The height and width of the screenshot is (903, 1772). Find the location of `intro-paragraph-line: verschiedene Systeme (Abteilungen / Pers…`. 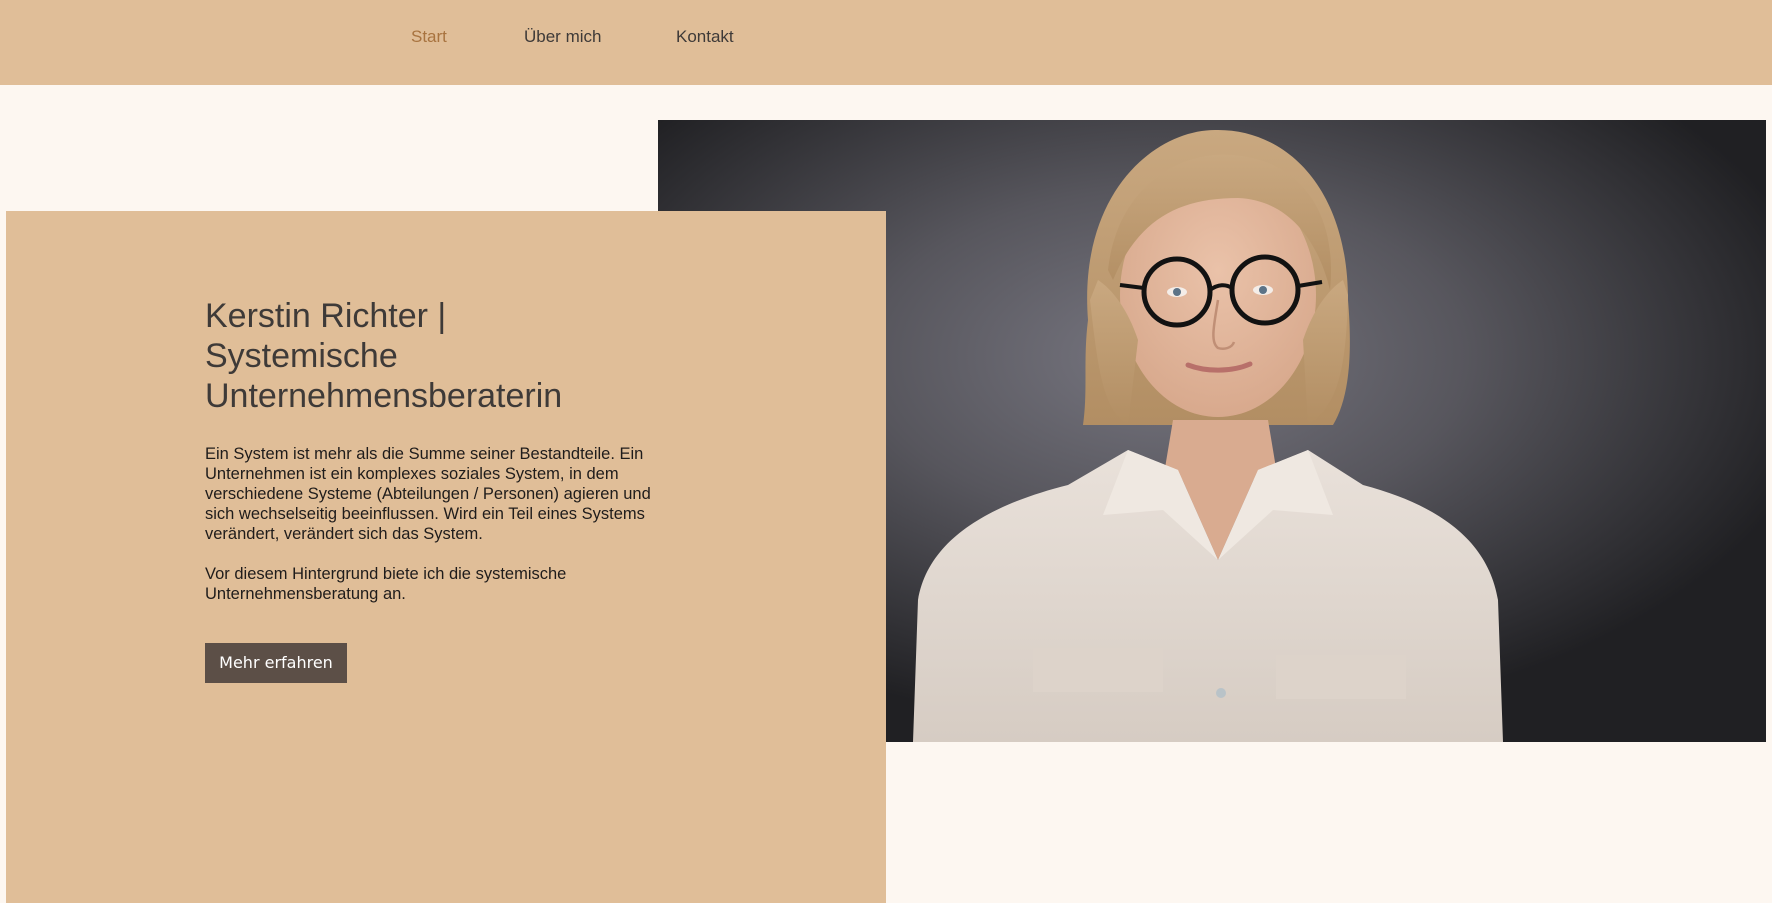

intro-paragraph-line: verschiedene Systeme (Abteilungen / Pers… is located at coordinates (428, 494).